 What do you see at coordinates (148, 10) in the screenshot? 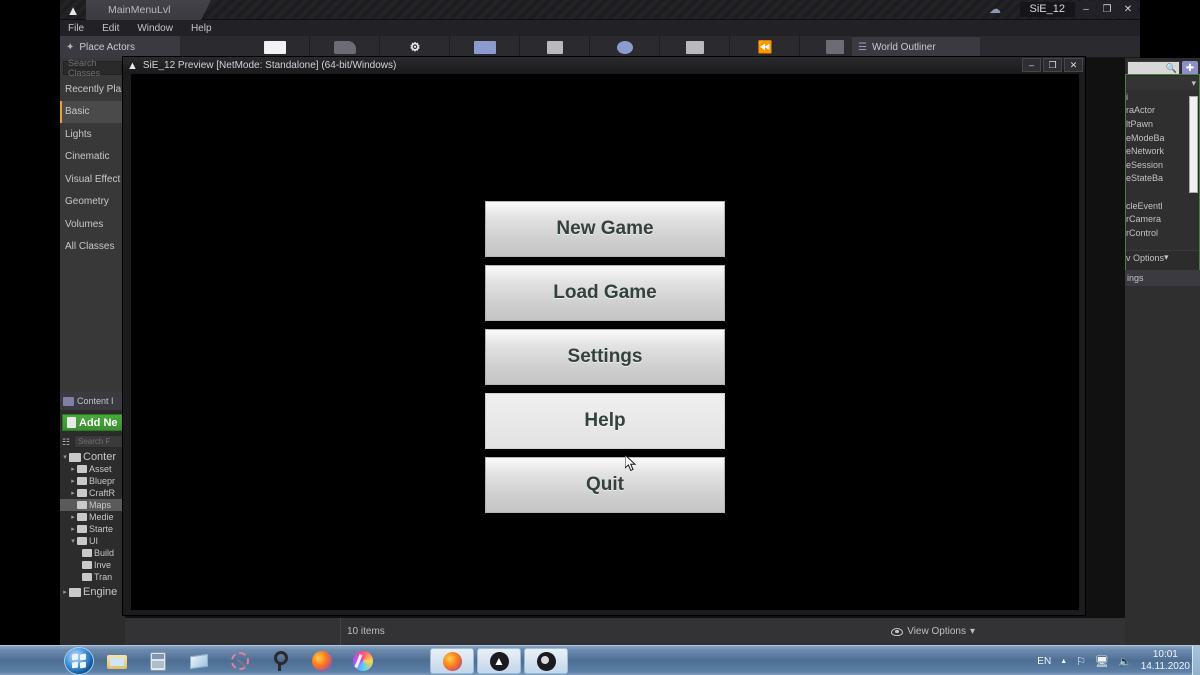
I see `level-tab: MainMenuLvl` at bounding box center [148, 10].